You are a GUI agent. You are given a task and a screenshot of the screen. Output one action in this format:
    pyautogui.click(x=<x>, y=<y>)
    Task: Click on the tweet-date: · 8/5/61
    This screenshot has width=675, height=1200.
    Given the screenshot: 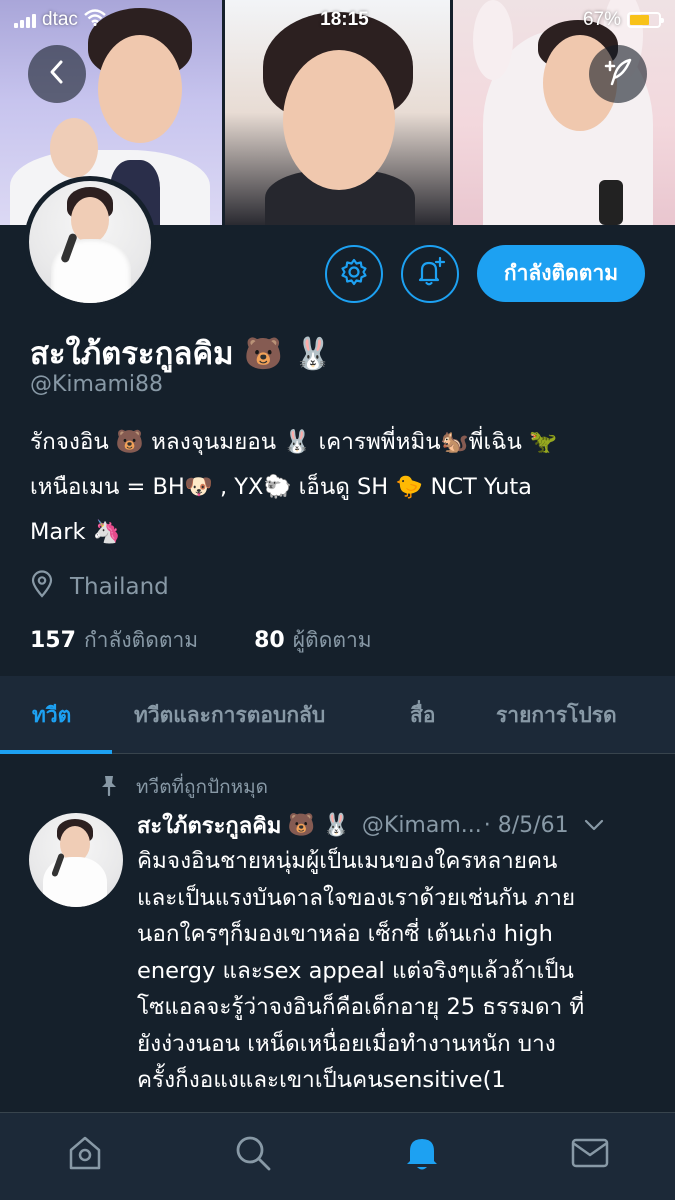 What is the action you would take?
    pyautogui.click(x=526, y=825)
    